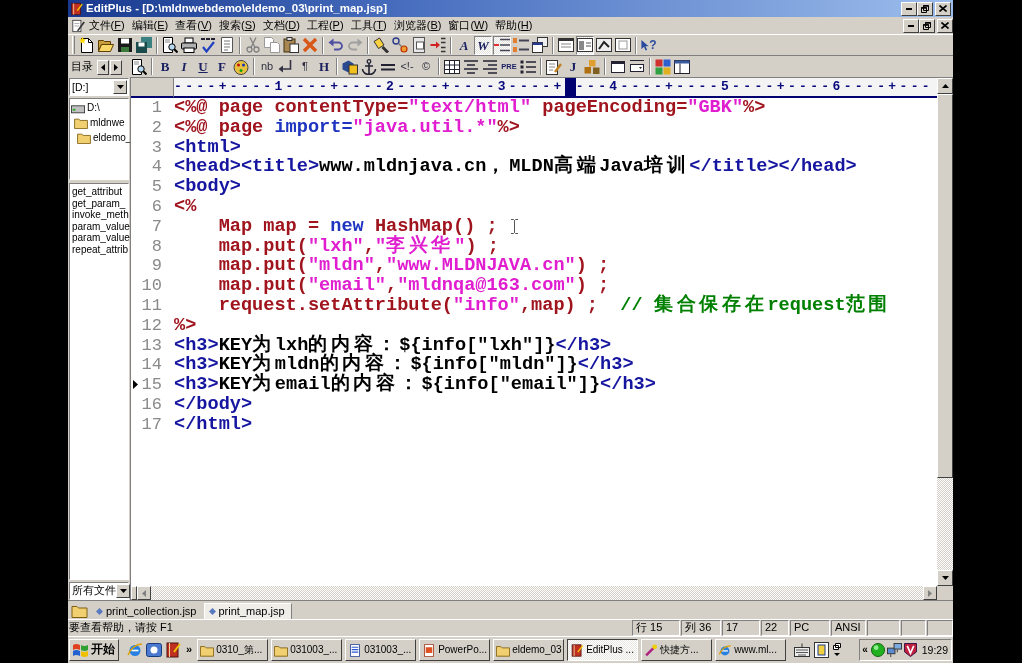 This screenshot has width=1022, height=663. I want to click on menu-item: 帮助(H), so click(513, 25).